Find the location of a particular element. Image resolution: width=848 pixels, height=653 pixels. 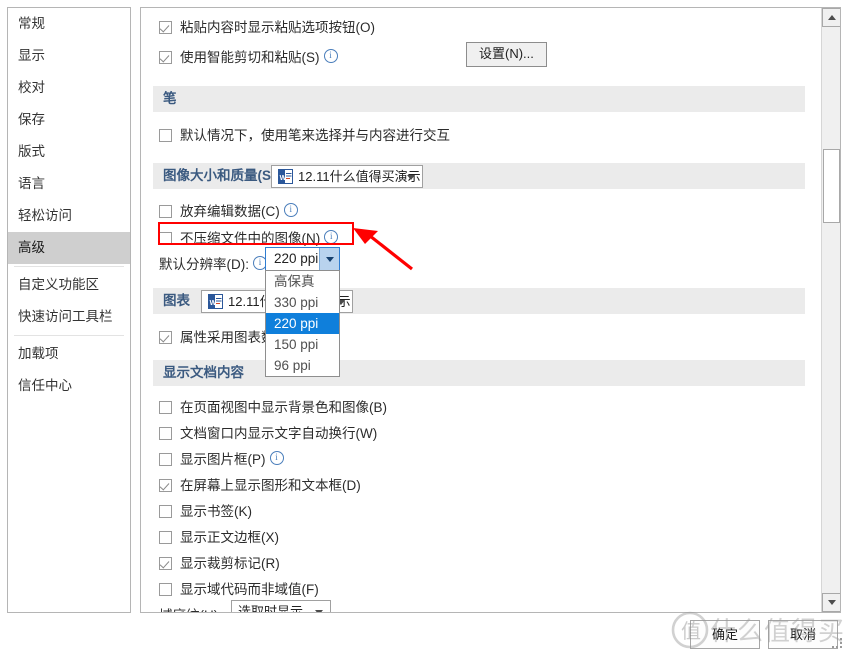

field-shading-row: 域底纹(H): is located at coordinates (190, 608).